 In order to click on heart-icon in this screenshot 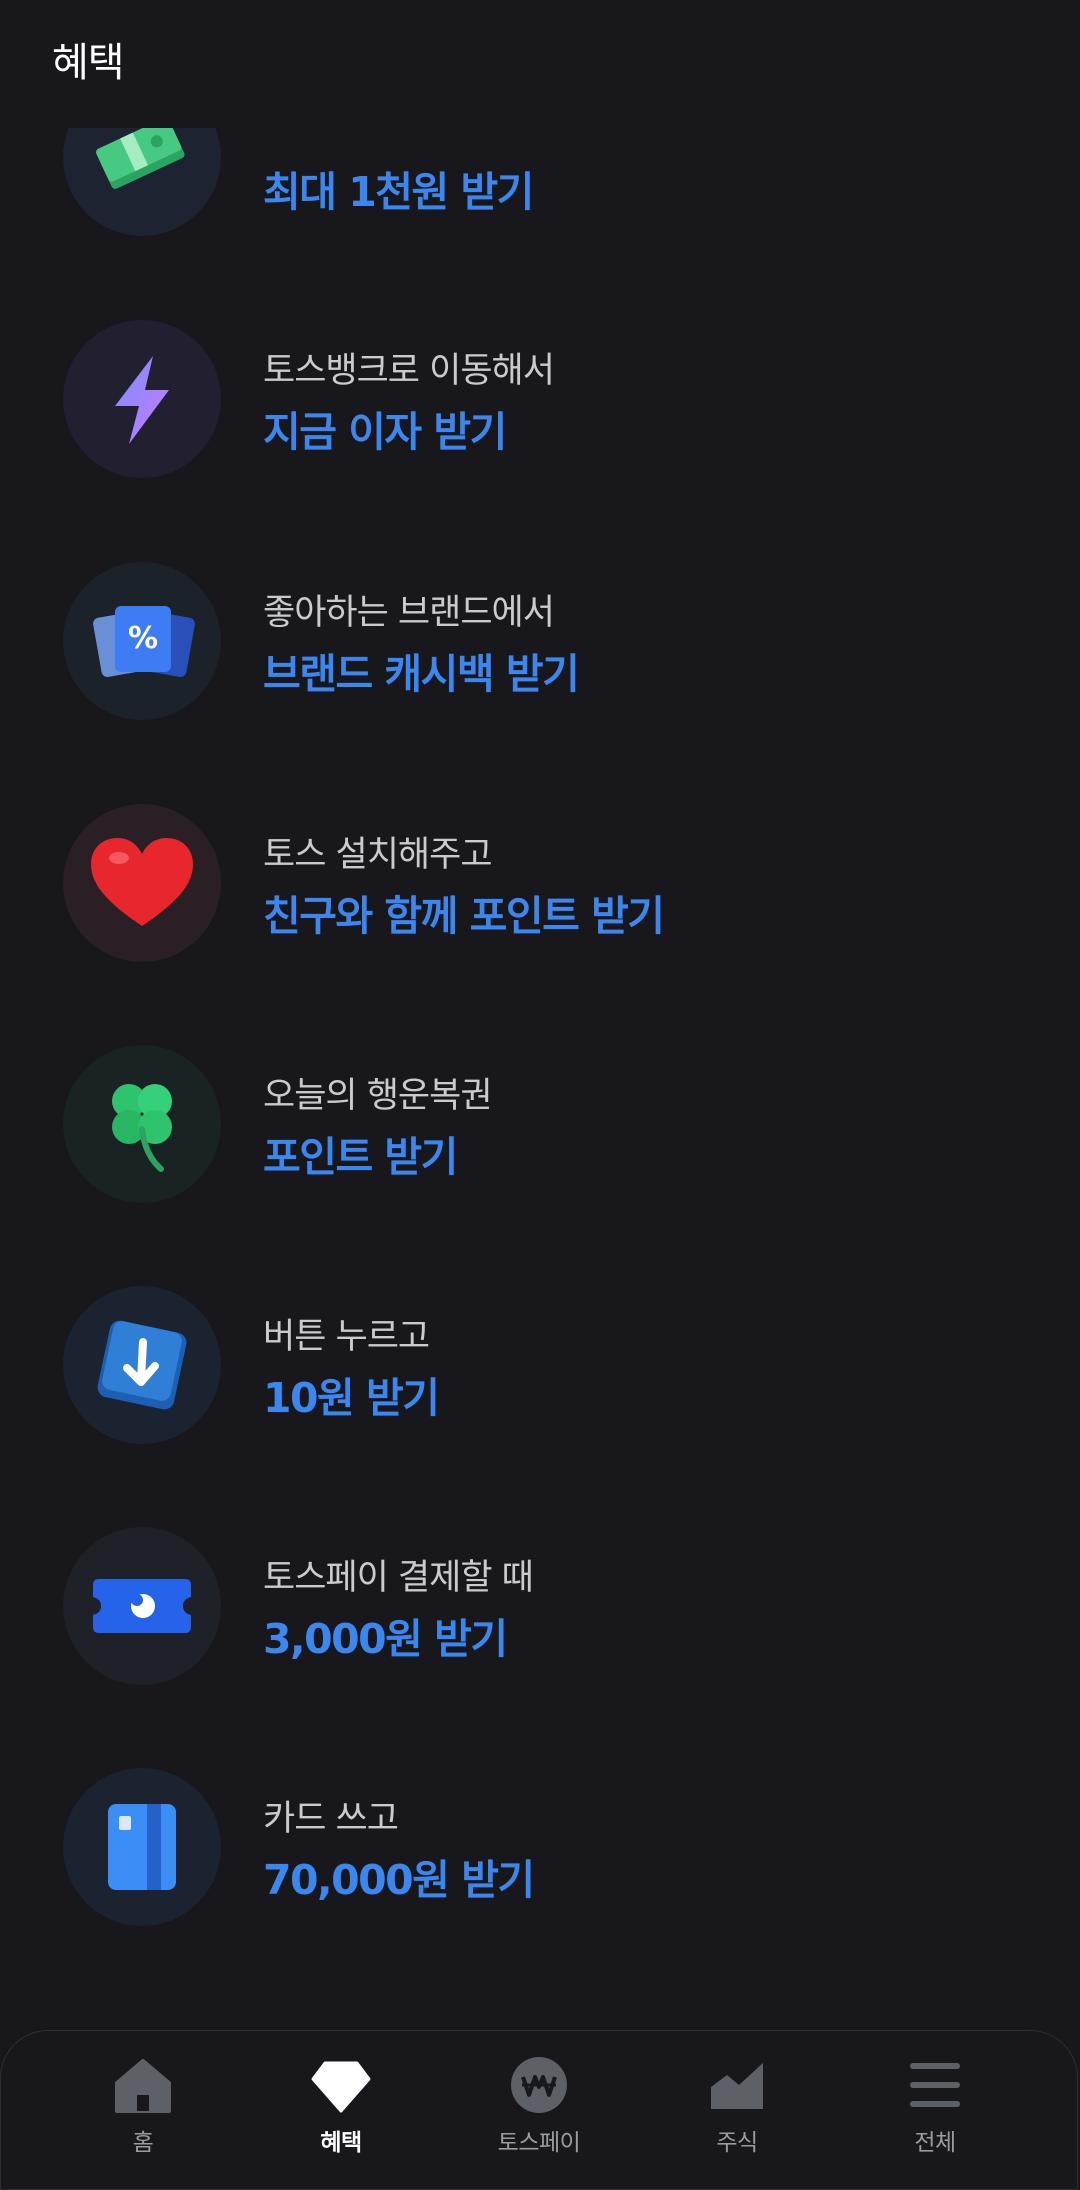, I will do `click(142, 882)`.